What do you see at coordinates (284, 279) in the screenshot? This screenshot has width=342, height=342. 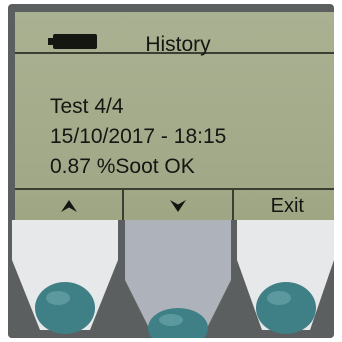 I see `right-hardware-button` at bounding box center [284, 279].